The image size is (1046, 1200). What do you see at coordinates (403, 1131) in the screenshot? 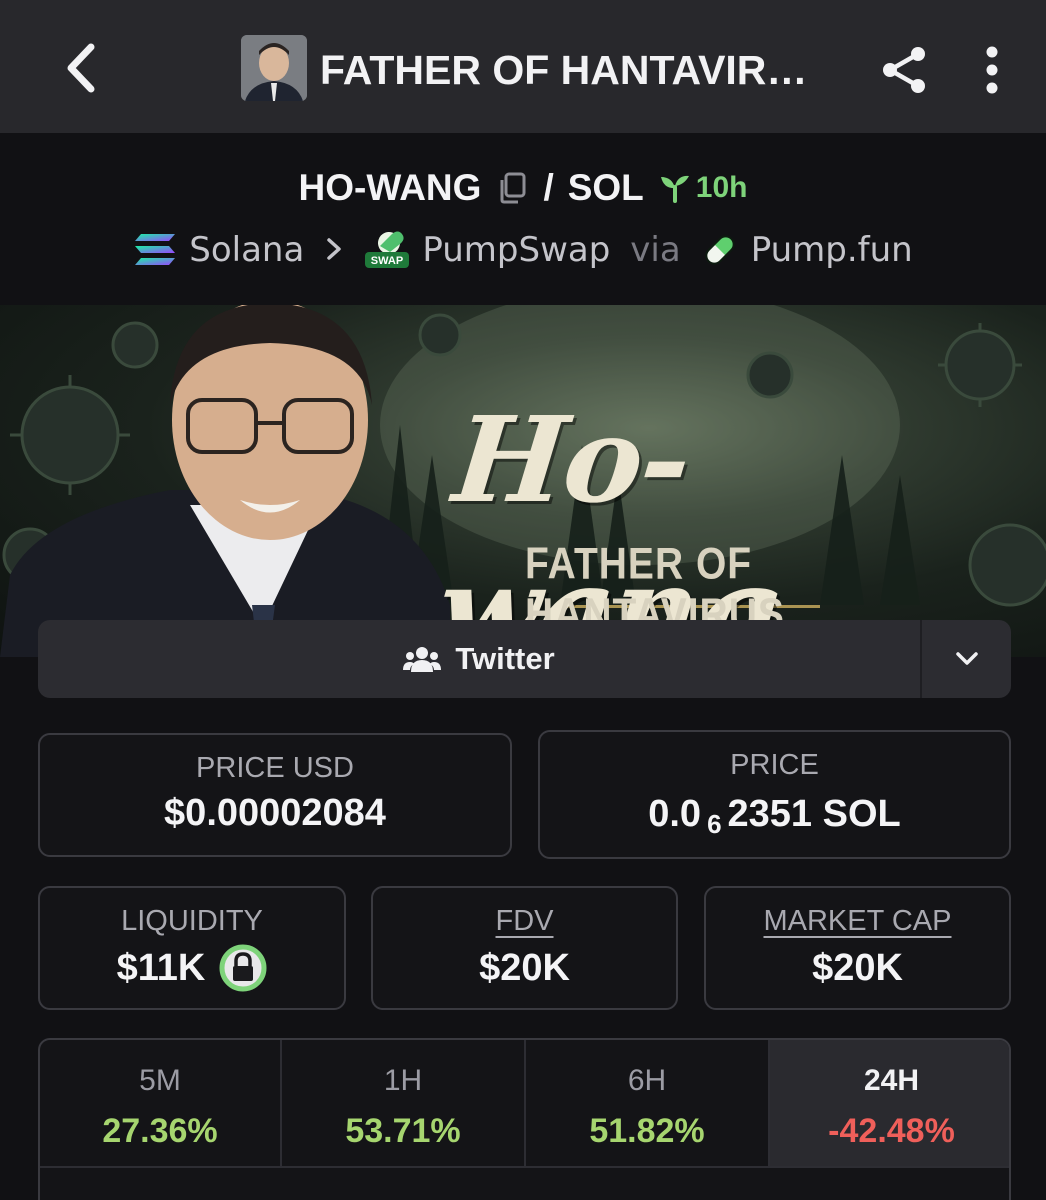
I see `price-change-value: 53.71%` at bounding box center [403, 1131].